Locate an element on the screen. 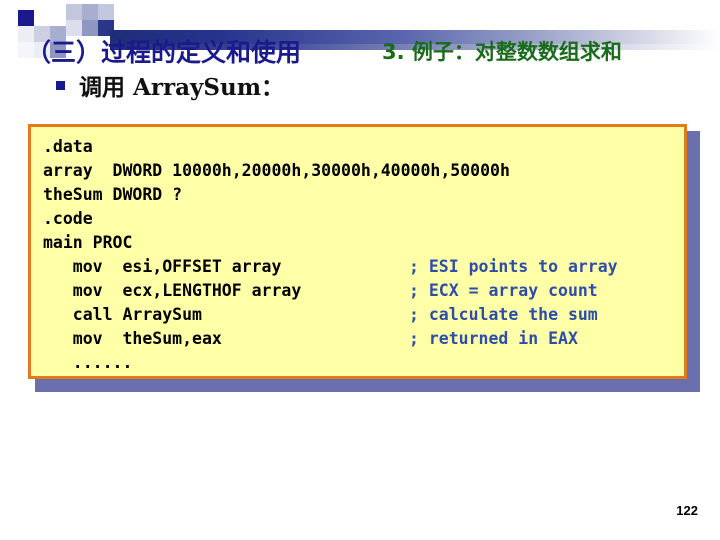 The width and height of the screenshot is (720, 540). bullet-label-en: ArraySum is located at coordinates (197, 87).